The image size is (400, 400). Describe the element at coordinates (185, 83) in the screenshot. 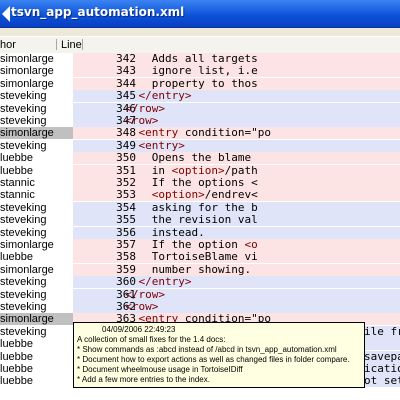

I see `code-line: property to thos` at that location.